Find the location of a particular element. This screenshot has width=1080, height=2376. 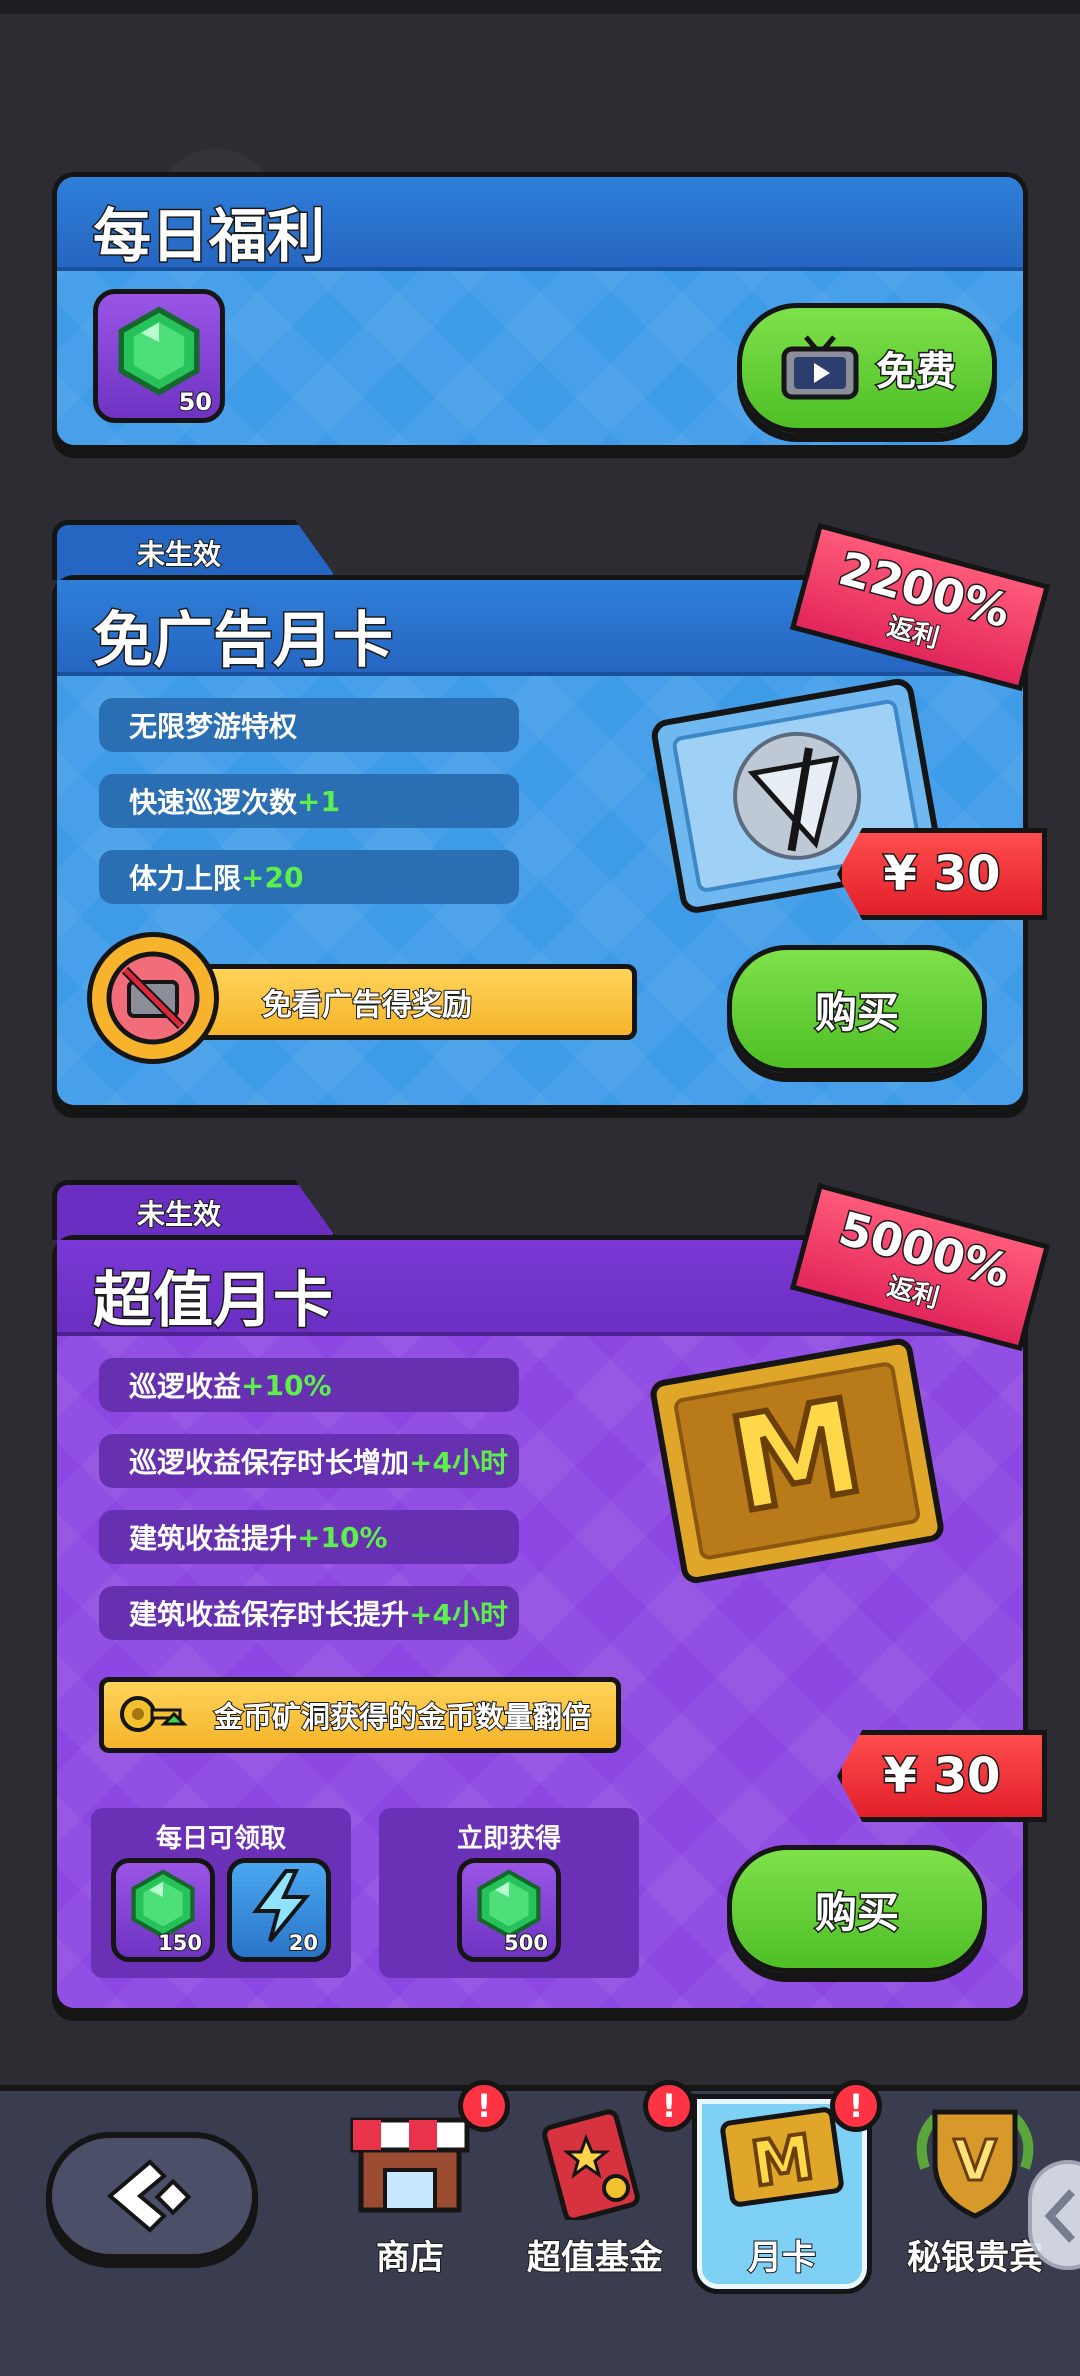

shop-badge: ! is located at coordinates (484, 2106).